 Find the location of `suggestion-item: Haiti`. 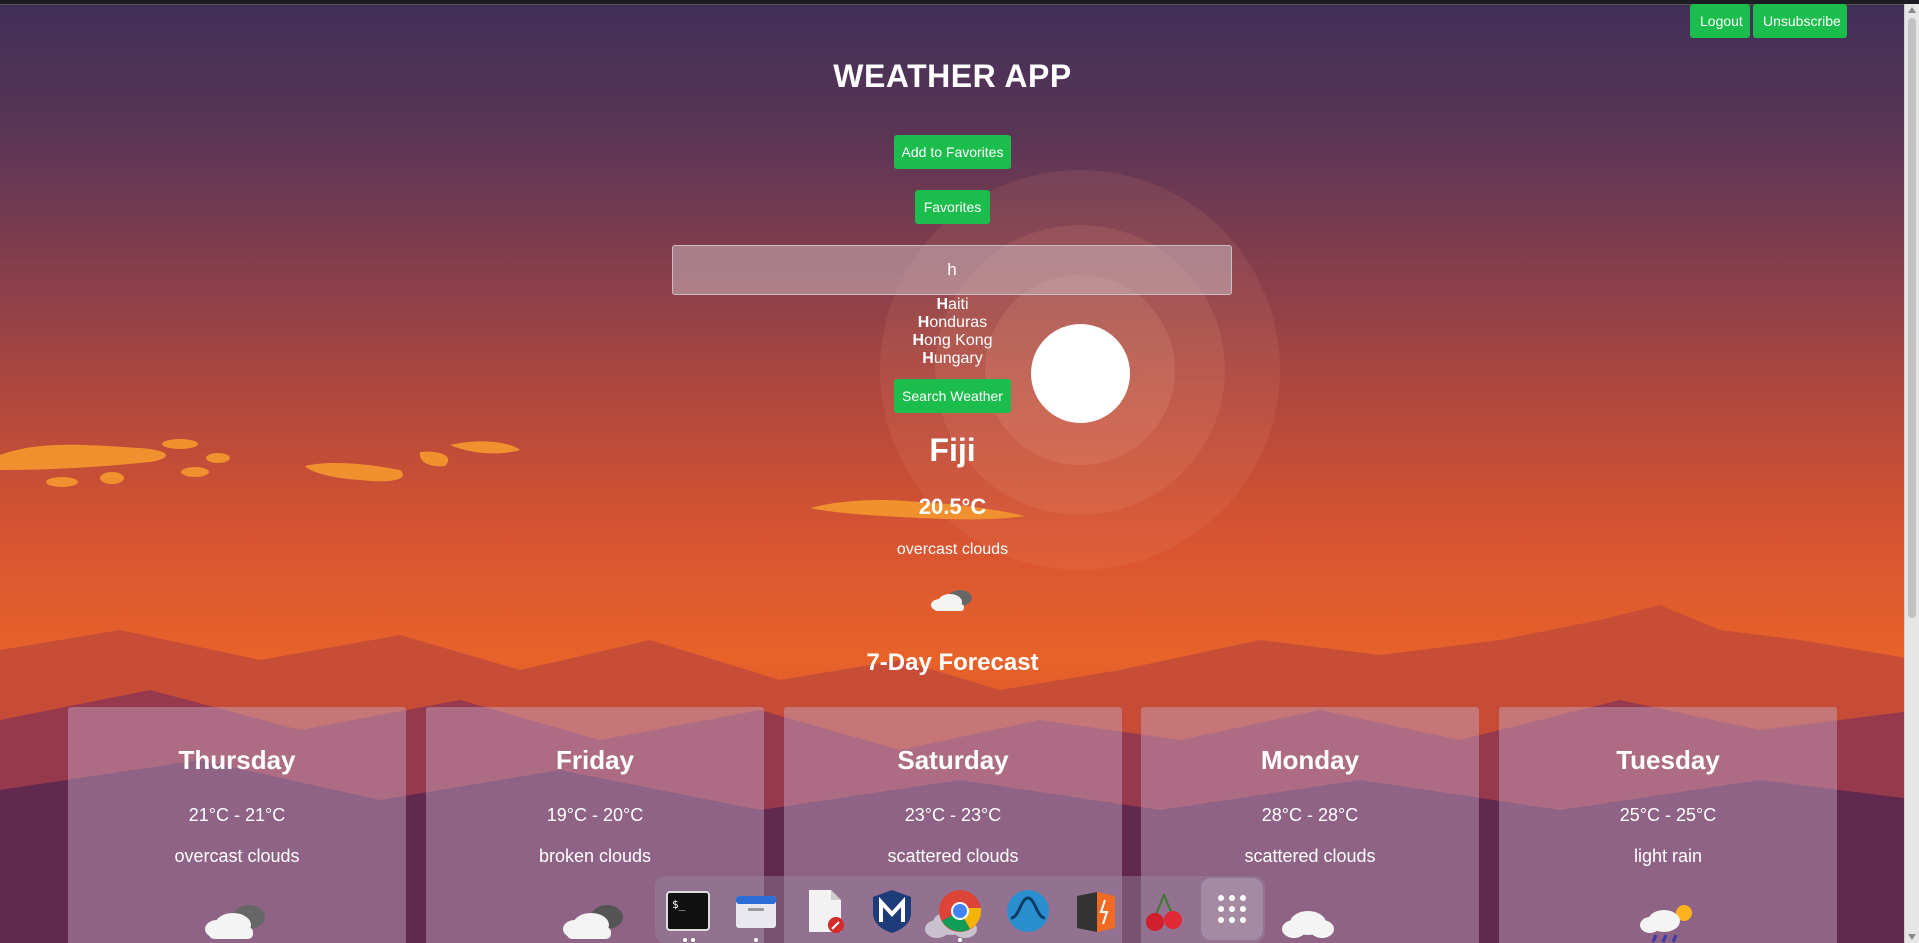

suggestion-item: Haiti is located at coordinates (952, 305).